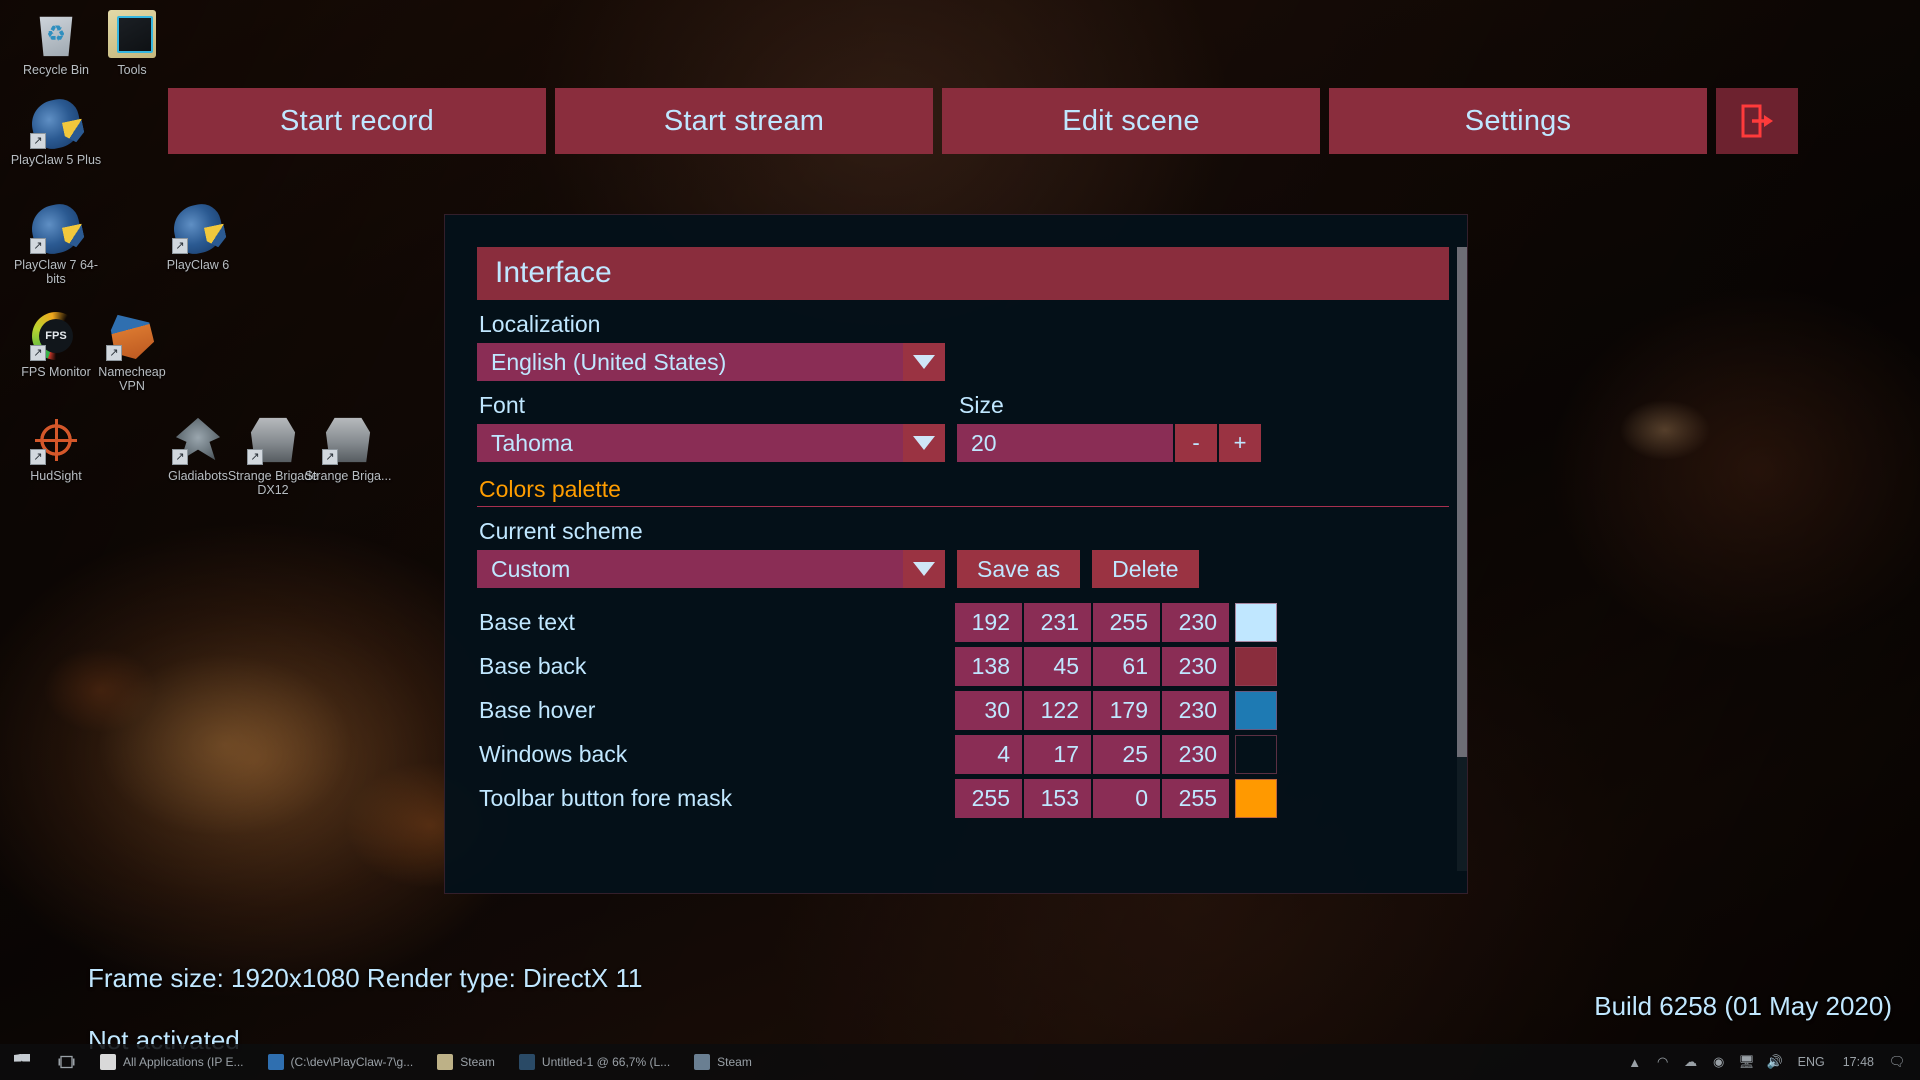 The height and width of the screenshot is (1080, 1920). What do you see at coordinates (1518, 121) in the screenshot?
I see `settings-button: Settings` at bounding box center [1518, 121].